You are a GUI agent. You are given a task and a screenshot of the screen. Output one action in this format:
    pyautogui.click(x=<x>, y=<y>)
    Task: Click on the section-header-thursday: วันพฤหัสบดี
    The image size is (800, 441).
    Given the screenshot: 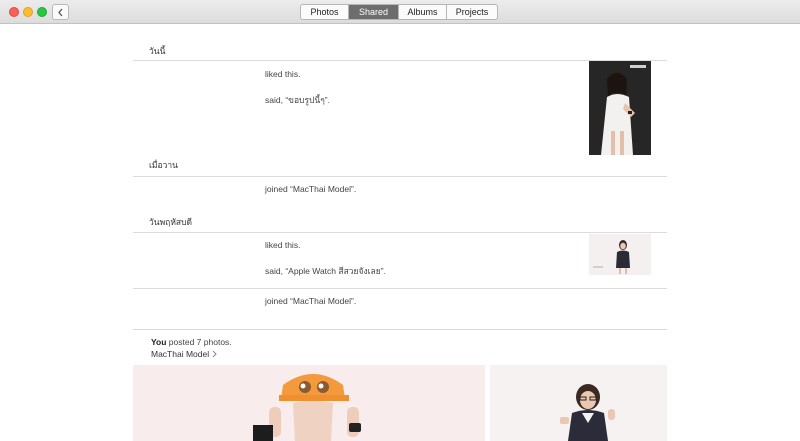 What is the action you would take?
    pyautogui.click(x=171, y=222)
    